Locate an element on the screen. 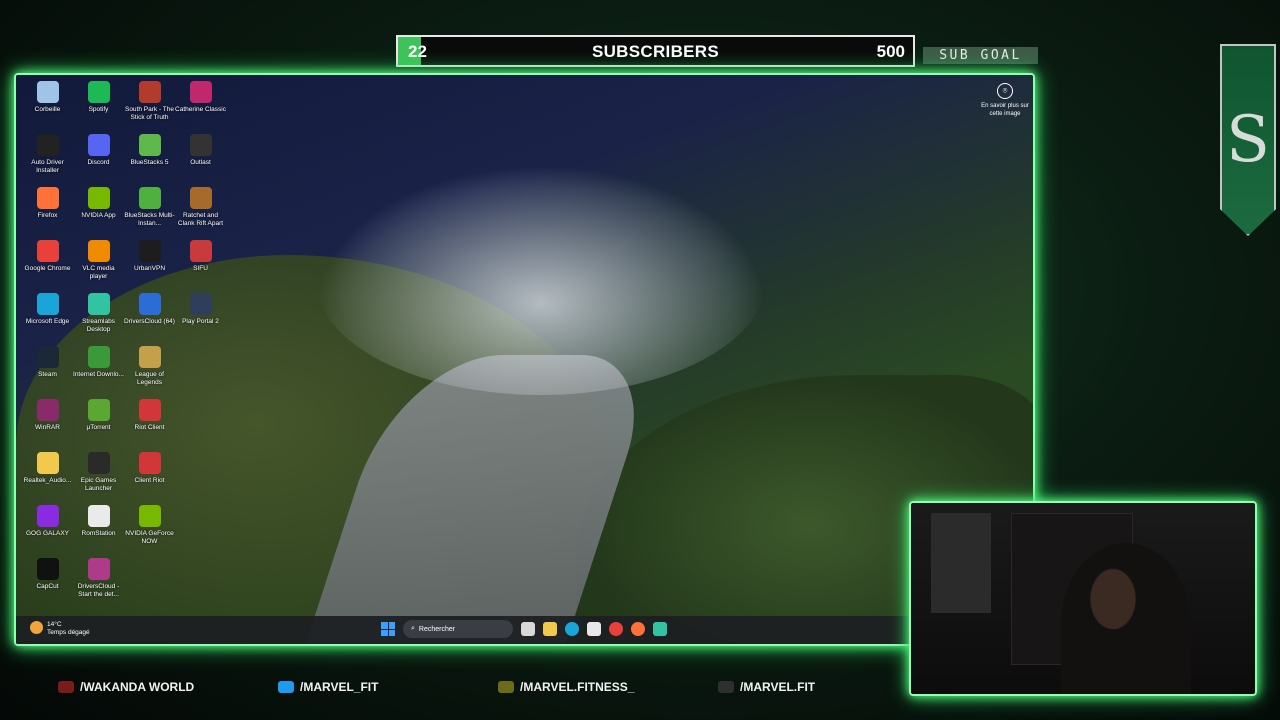 The height and width of the screenshot is (720, 1280). desktop-icon: Client Riot is located at coordinates (149, 476).